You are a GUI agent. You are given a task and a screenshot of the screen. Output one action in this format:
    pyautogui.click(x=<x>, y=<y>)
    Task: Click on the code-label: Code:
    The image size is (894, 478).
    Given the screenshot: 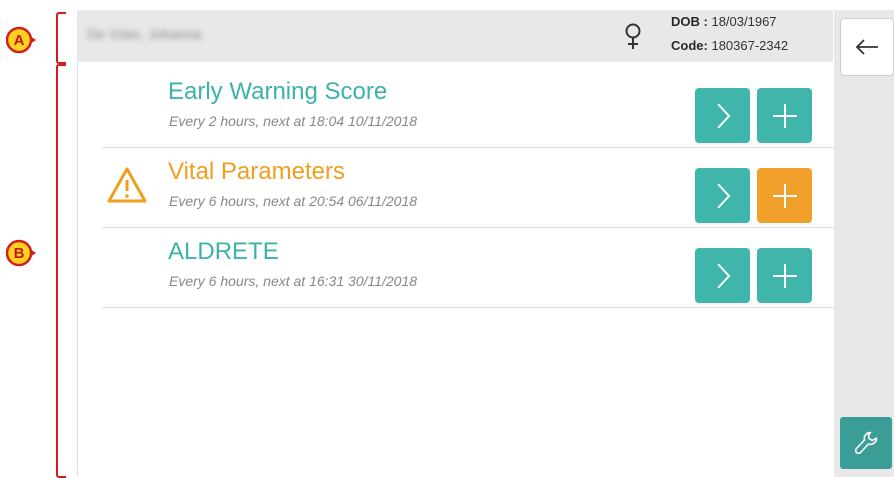 What is the action you would take?
    pyautogui.click(x=689, y=45)
    